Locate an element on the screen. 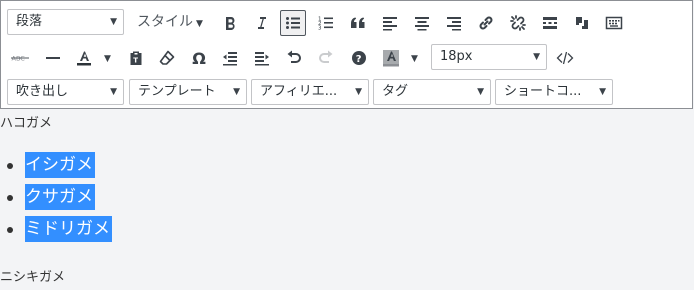 This screenshot has width=694, height=290. remove-link-button is located at coordinates (518, 23).